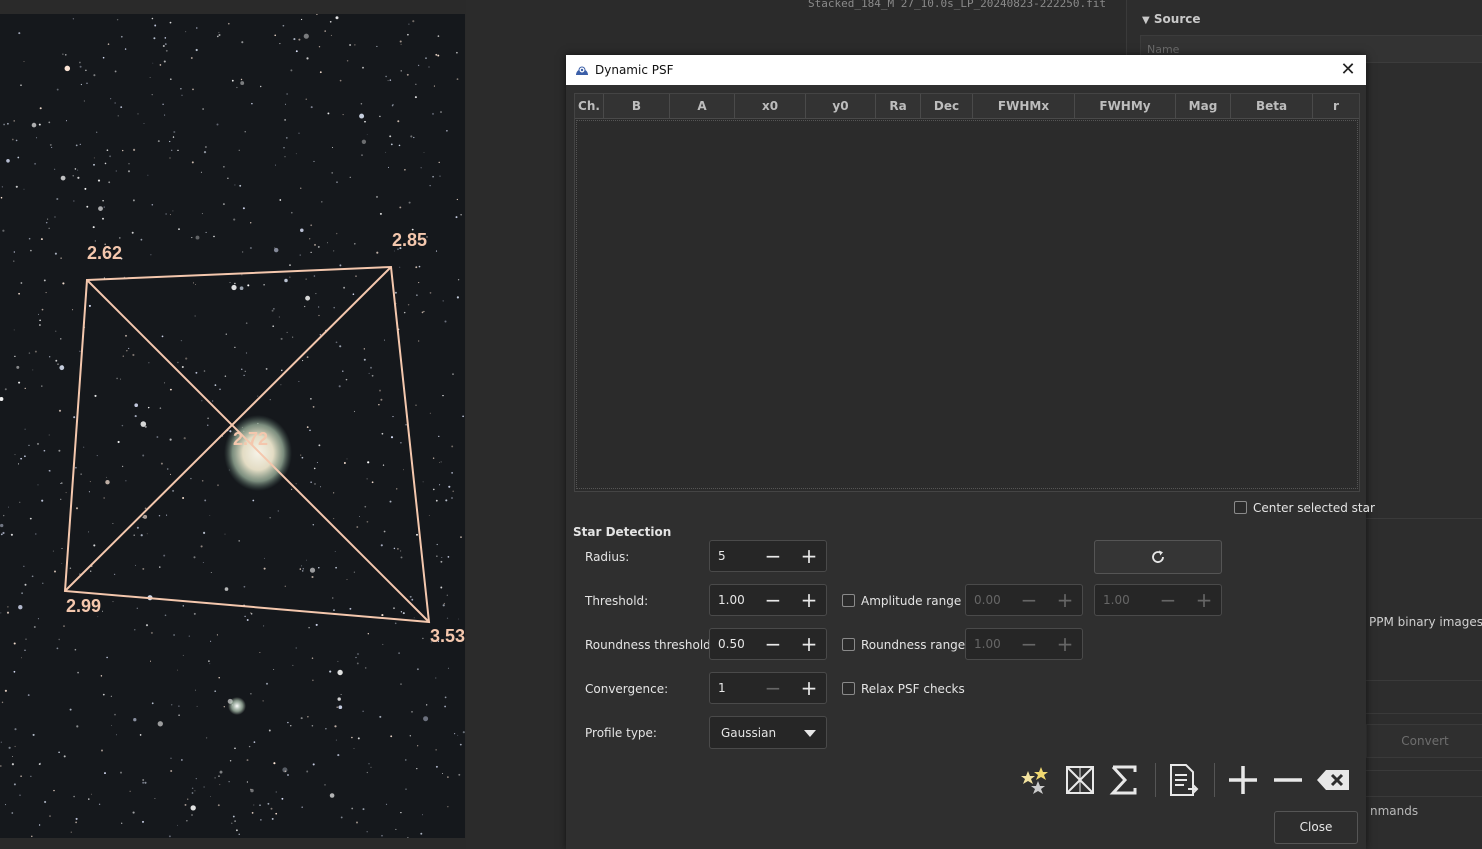  Describe the element at coordinates (770, 106) in the screenshot. I see `column-header: x0` at that location.